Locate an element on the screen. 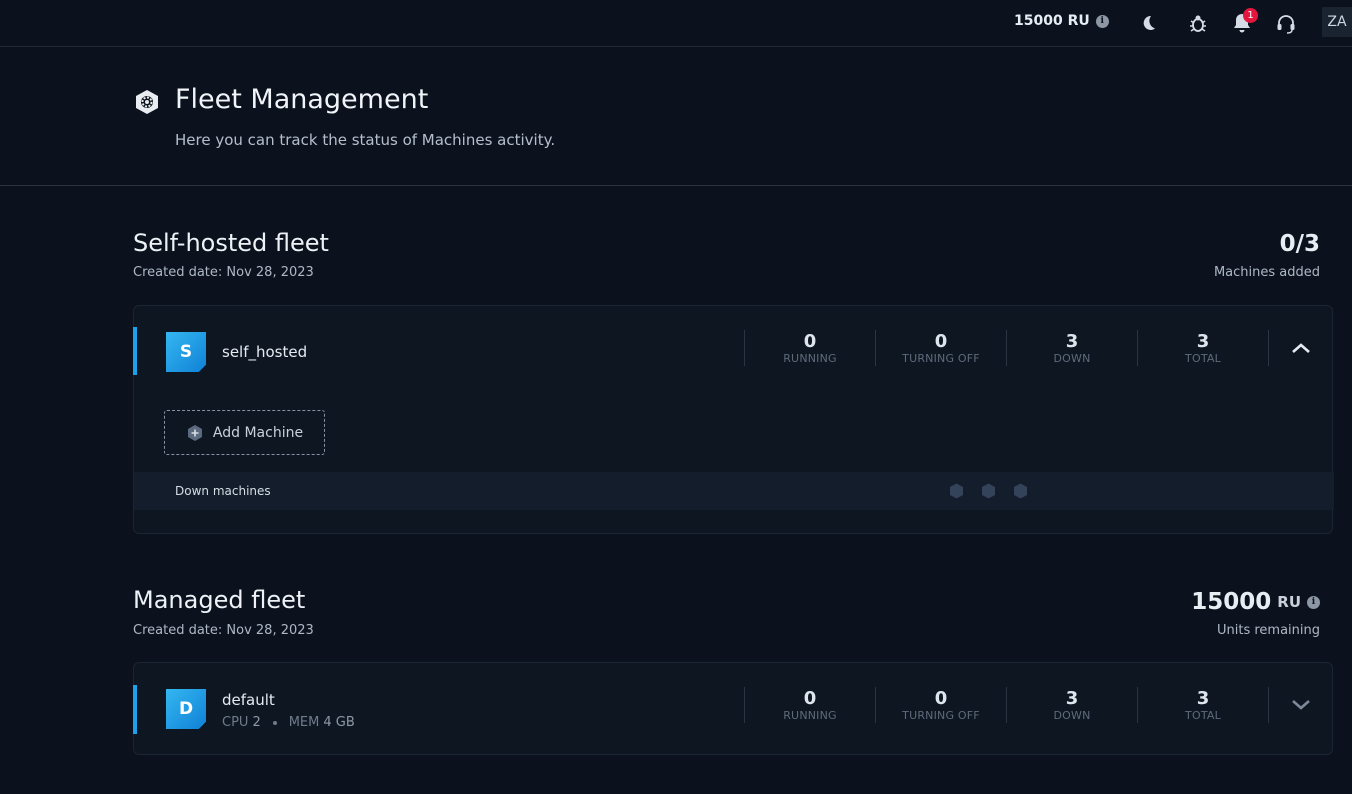  chevron-up-icon is located at coordinates (1300, 348).